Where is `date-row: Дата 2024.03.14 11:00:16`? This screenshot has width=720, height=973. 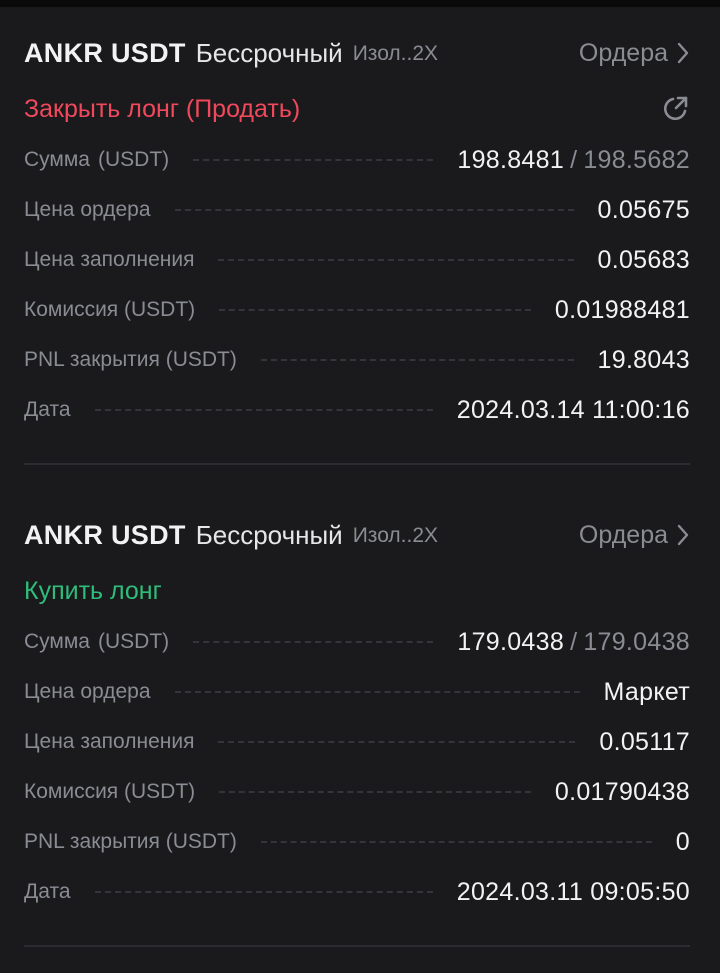 date-row: Дата 2024.03.14 11:00:16 is located at coordinates (357, 410).